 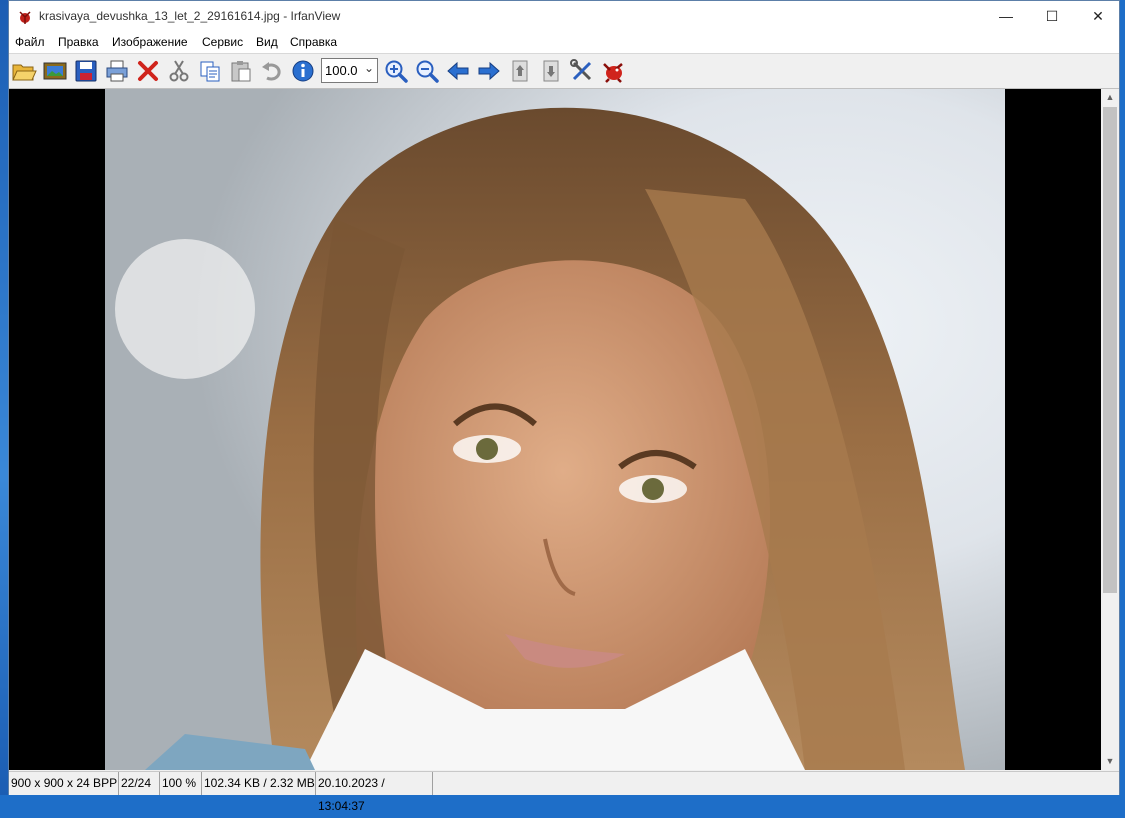 I want to click on slideshow-icon, so click(x=55, y=71).